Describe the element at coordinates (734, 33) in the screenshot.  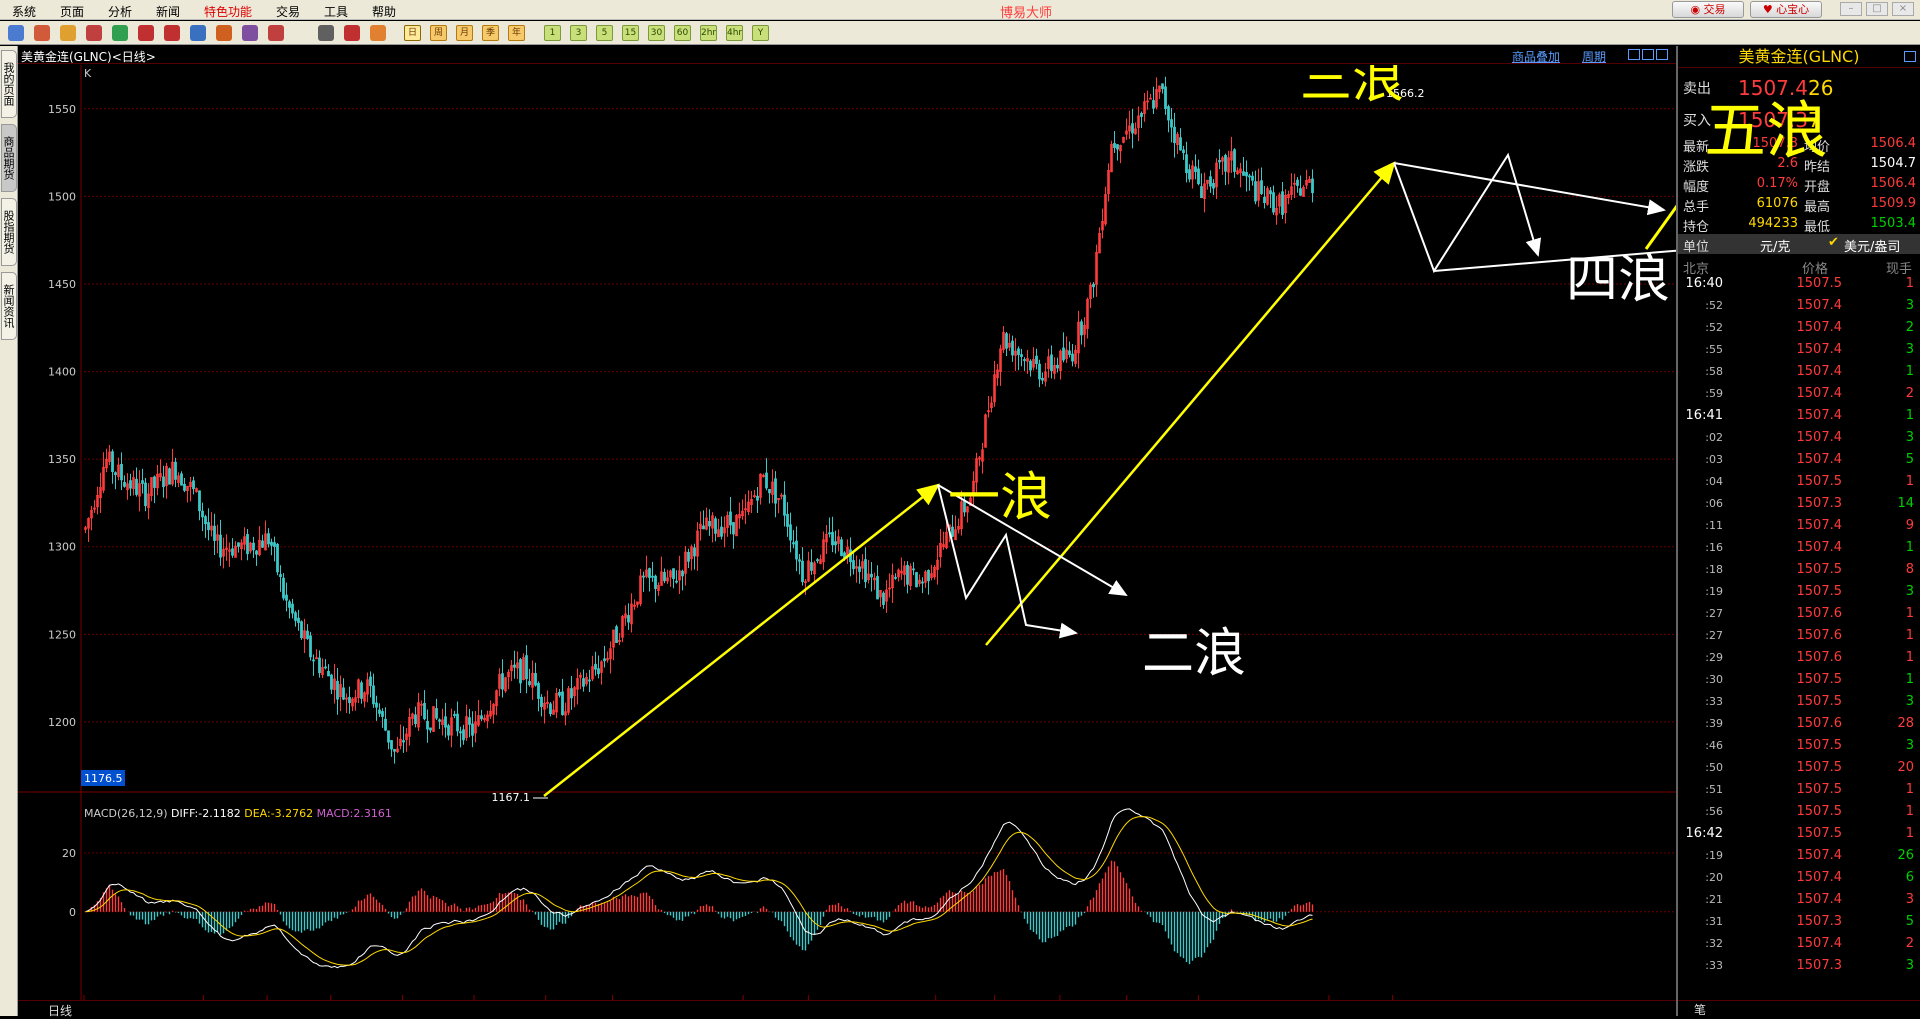
I see `period-4hr: 4hr` at that location.